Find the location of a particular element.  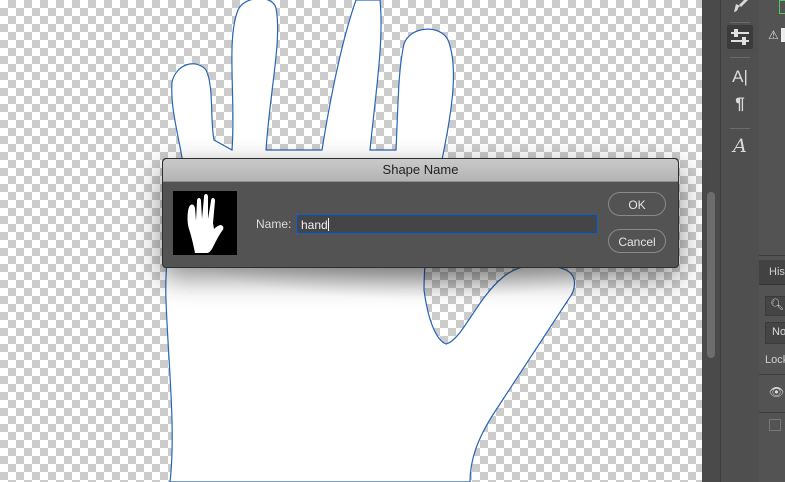

scrollbar-thumb is located at coordinates (711, 275).